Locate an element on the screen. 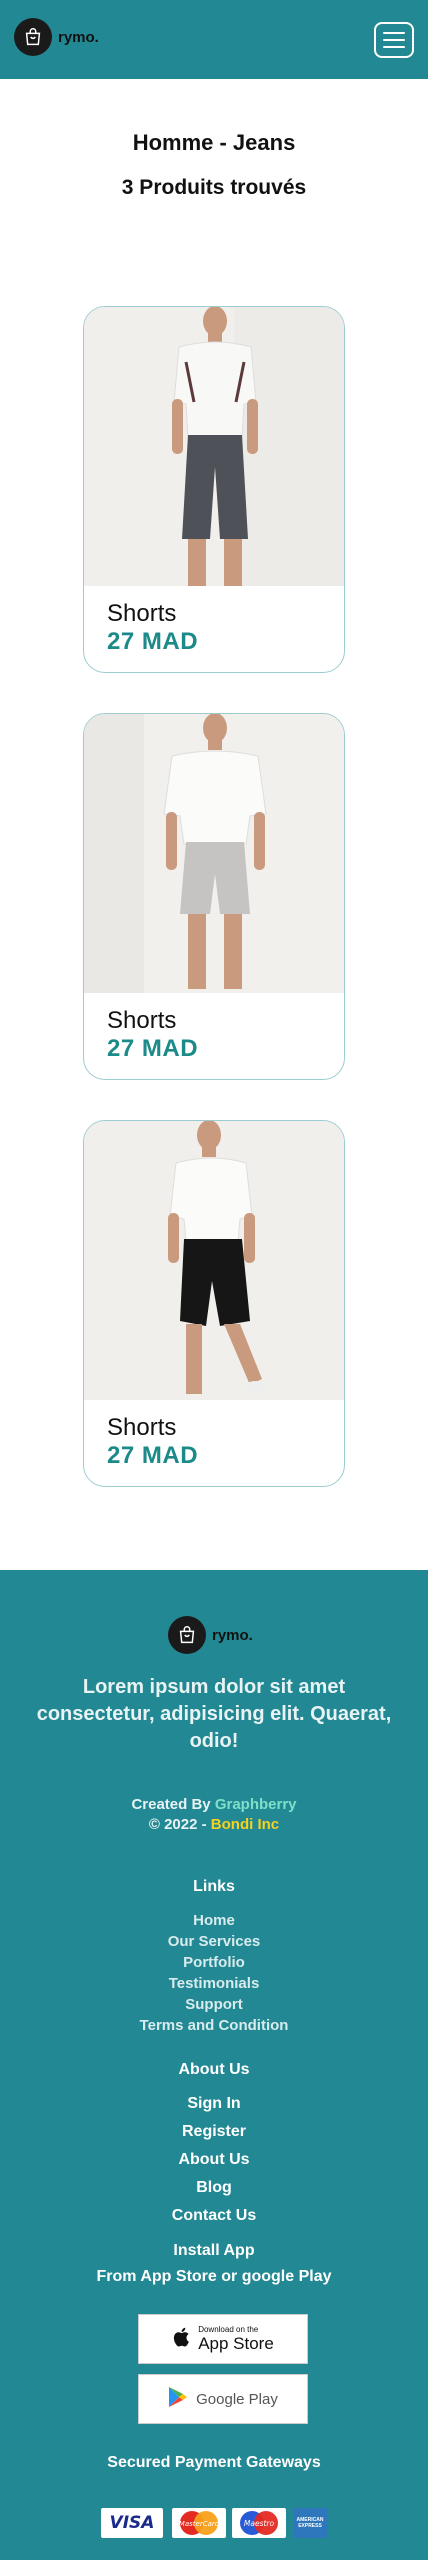  footer-link-about: About Us is located at coordinates (214, 2160).